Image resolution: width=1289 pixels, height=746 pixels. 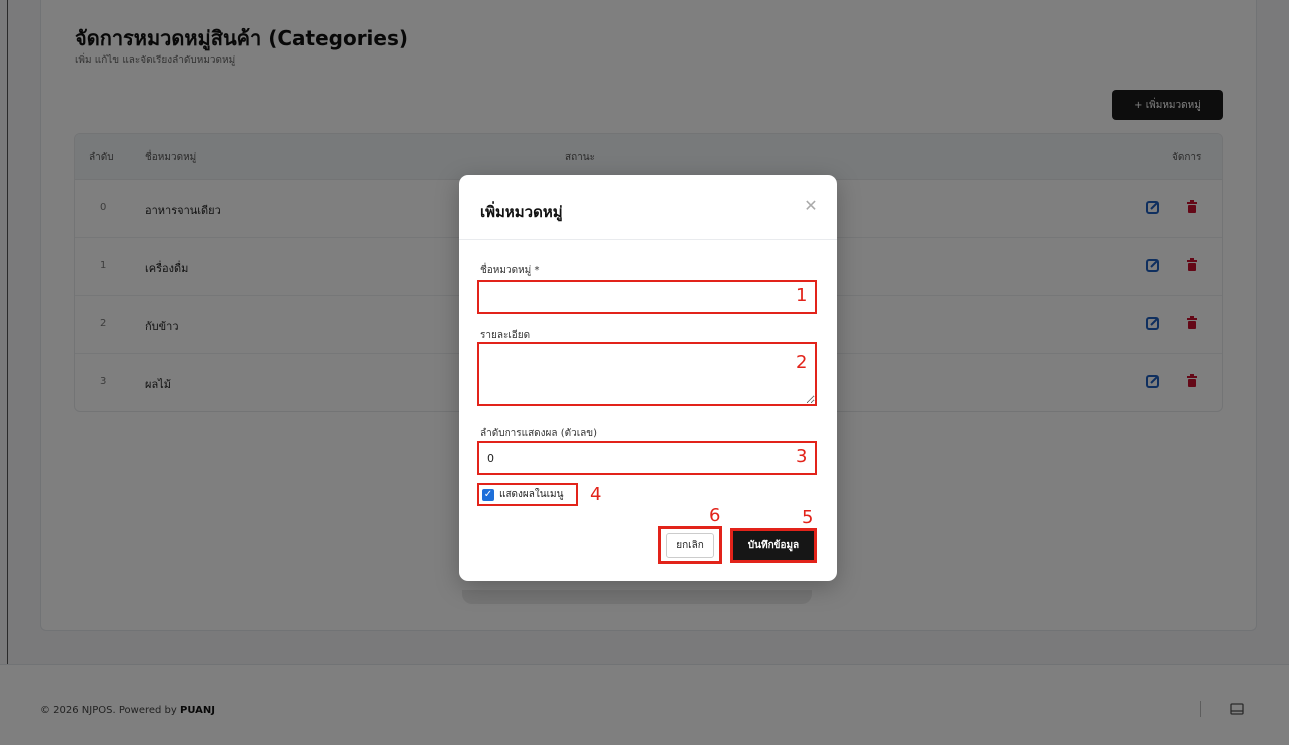 What do you see at coordinates (647, 374) in the screenshot?
I see `description-textarea` at bounding box center [647, 374].